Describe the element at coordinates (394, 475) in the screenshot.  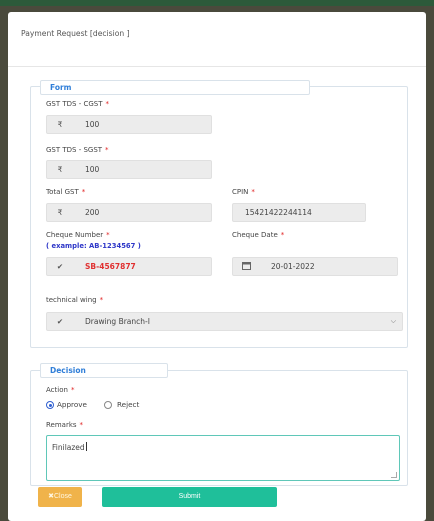
I see `resize-handle` at that location.